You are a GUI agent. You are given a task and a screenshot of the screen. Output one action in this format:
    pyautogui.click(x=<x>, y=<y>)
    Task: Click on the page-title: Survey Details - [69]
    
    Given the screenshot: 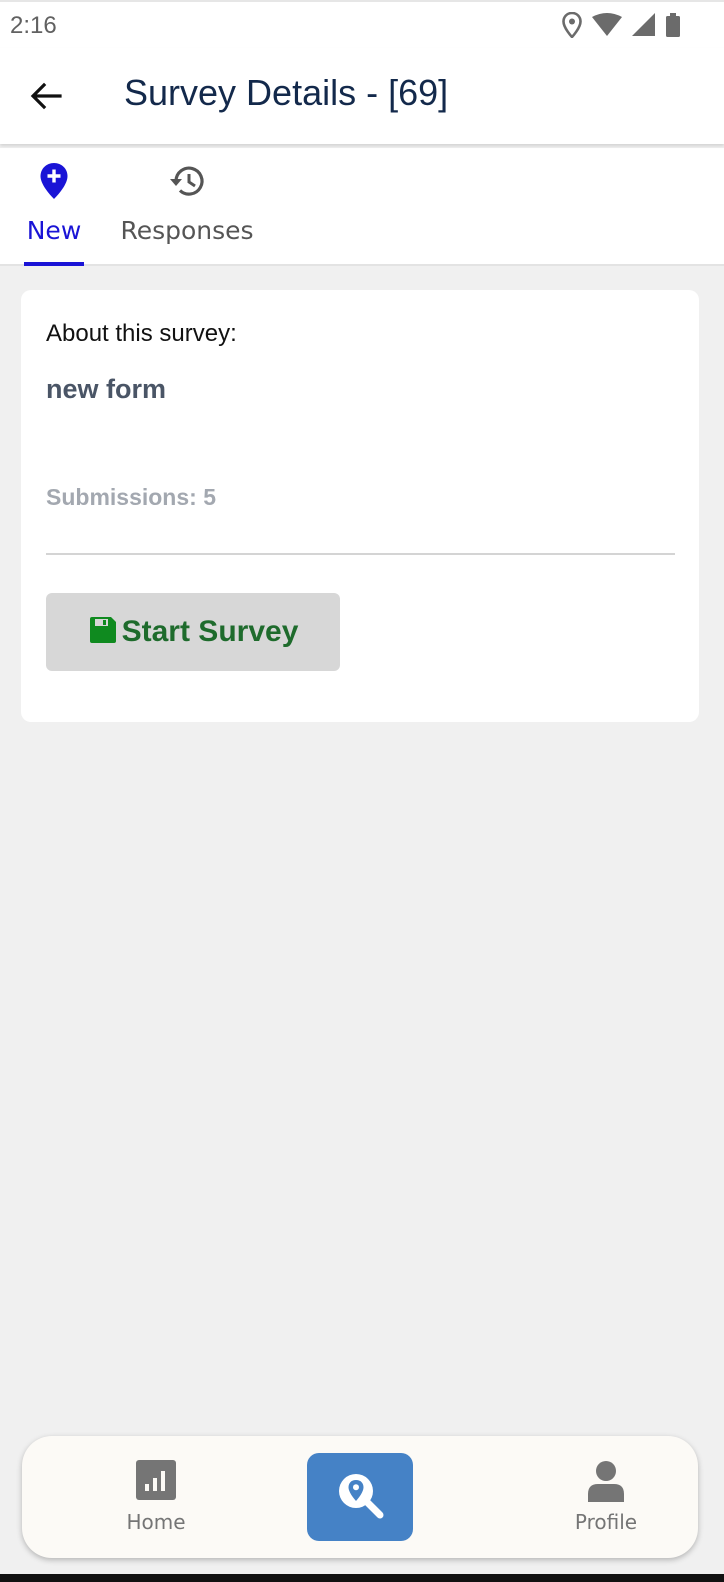 What is the action you would take?
    pyautogui.click(x=286, y=92)
    